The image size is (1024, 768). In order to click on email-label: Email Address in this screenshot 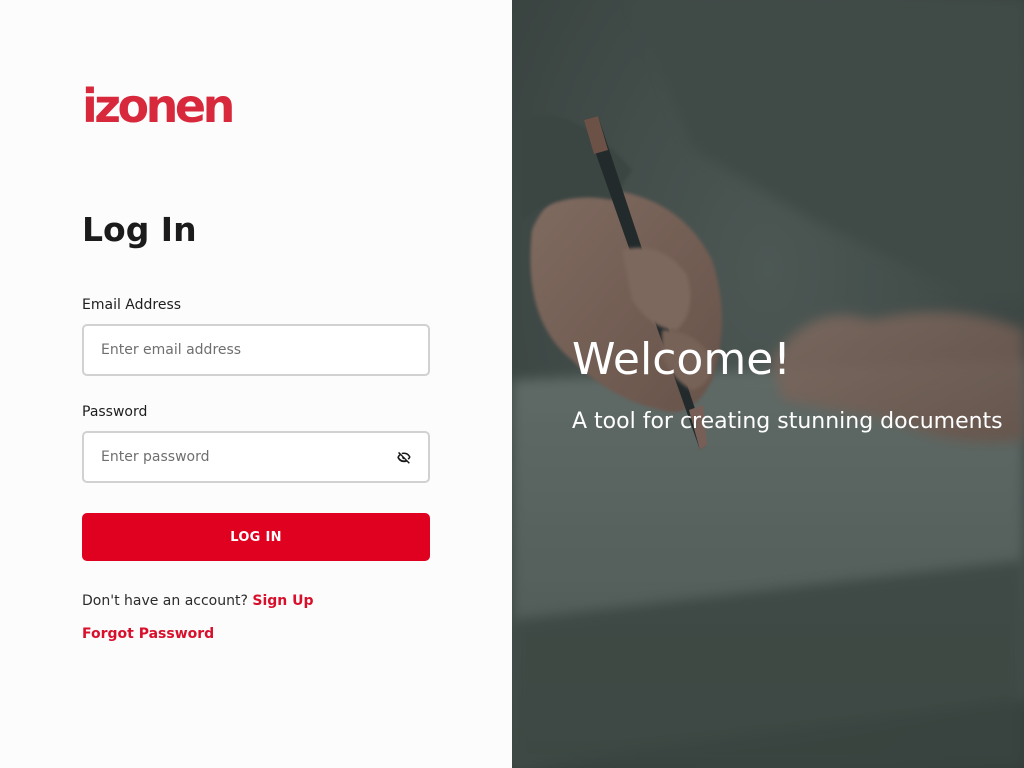, I will do `click(132, 305)`.